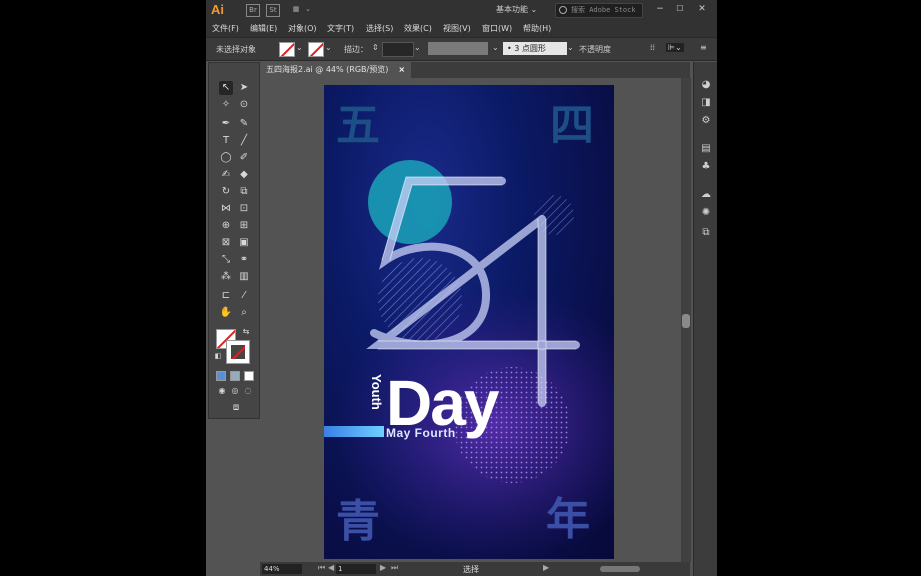  I want to click on artwork-youth-text: Youth, so click(376, 392).